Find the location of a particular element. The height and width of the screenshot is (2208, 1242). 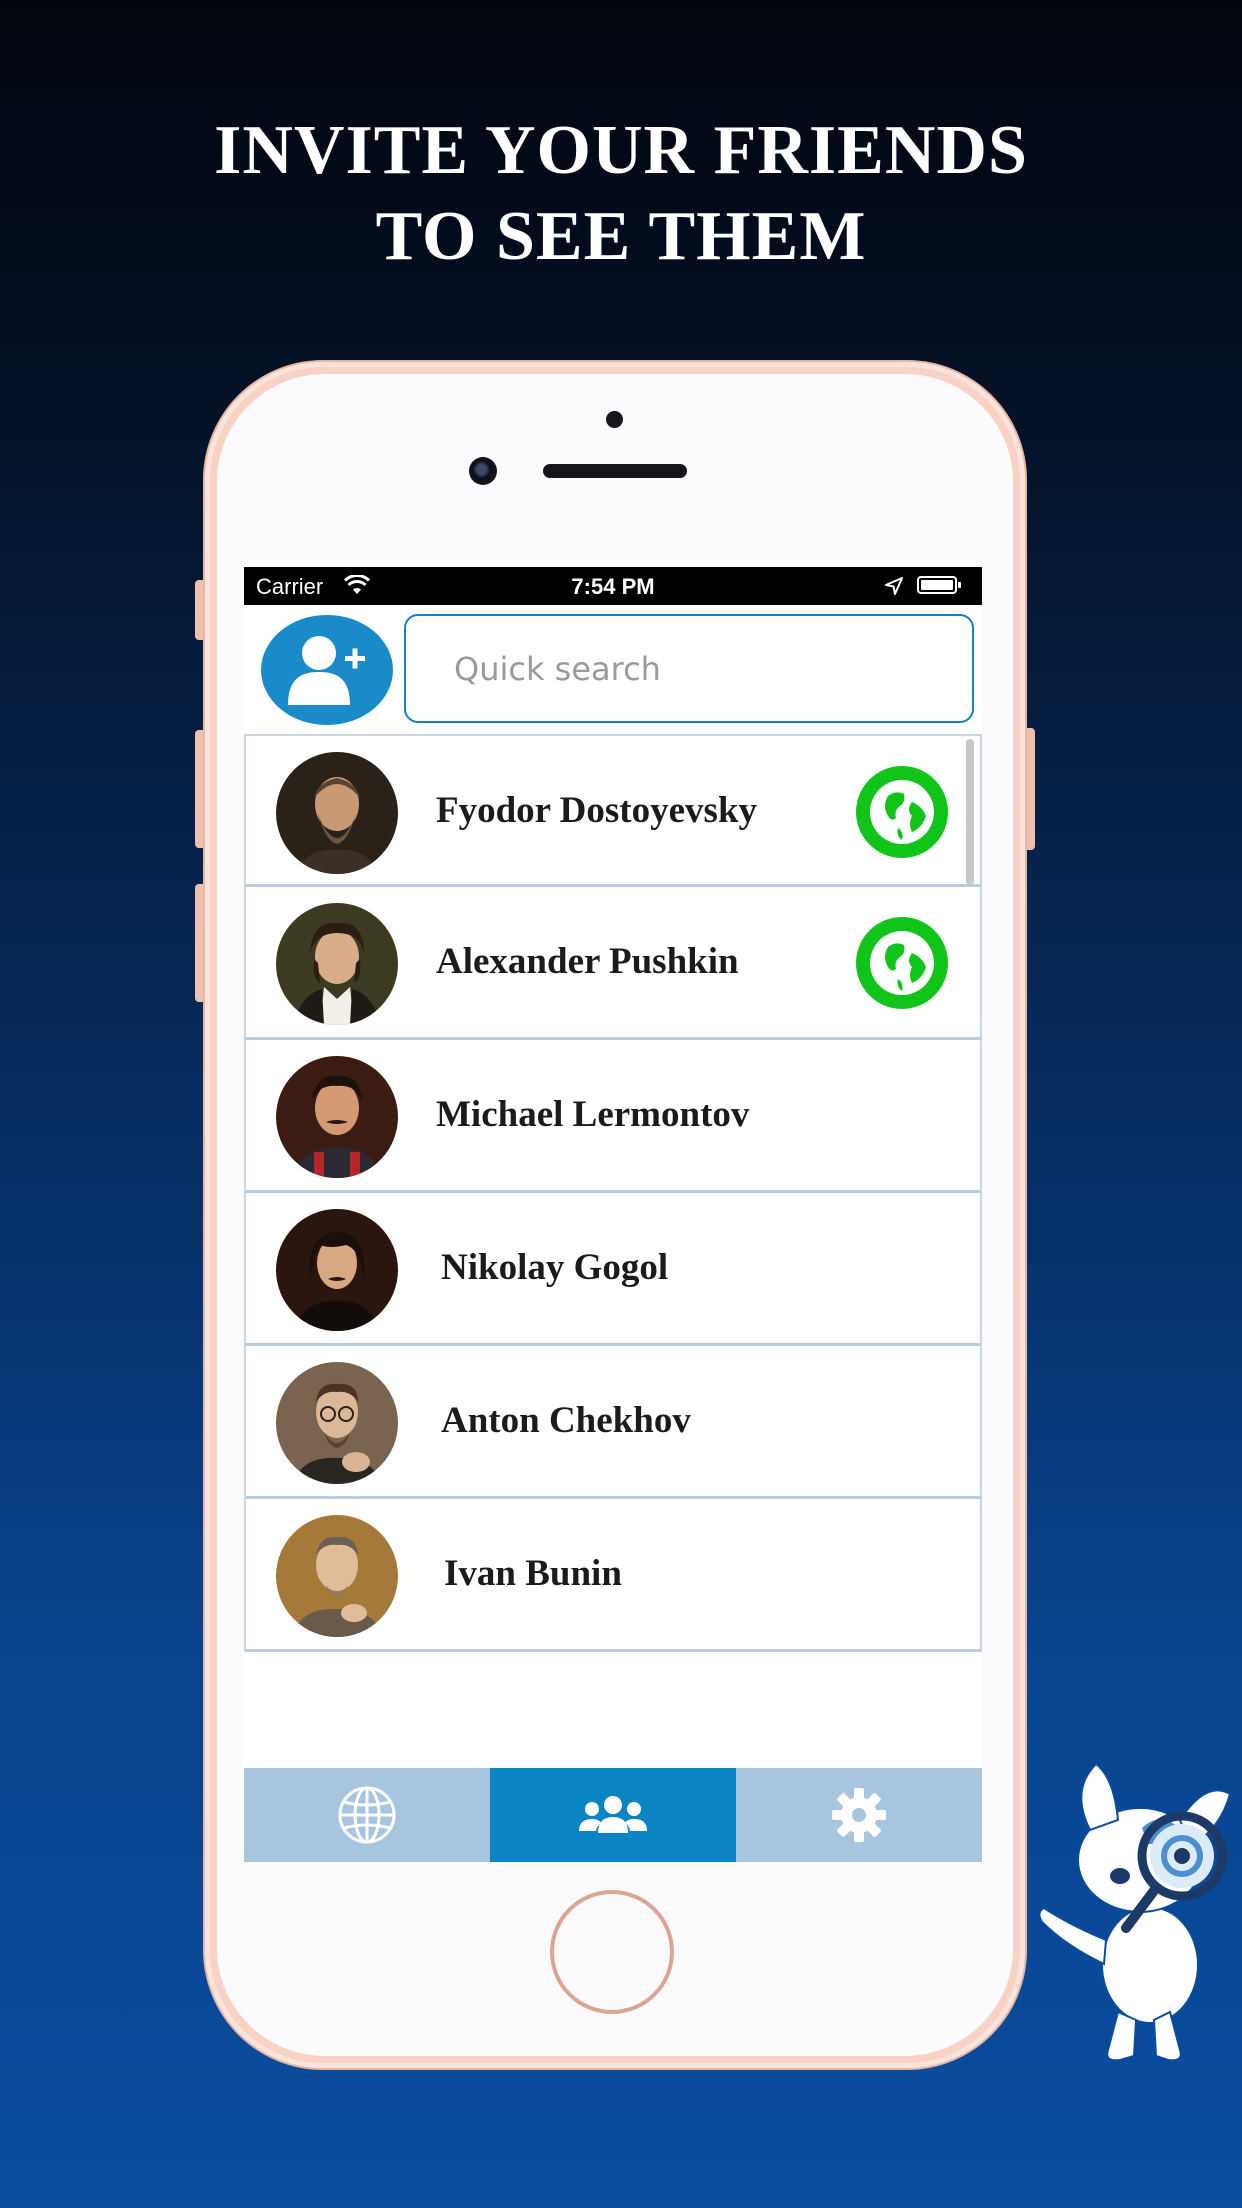

status-time: 7:54 PM is located at coordinates (613, 586).